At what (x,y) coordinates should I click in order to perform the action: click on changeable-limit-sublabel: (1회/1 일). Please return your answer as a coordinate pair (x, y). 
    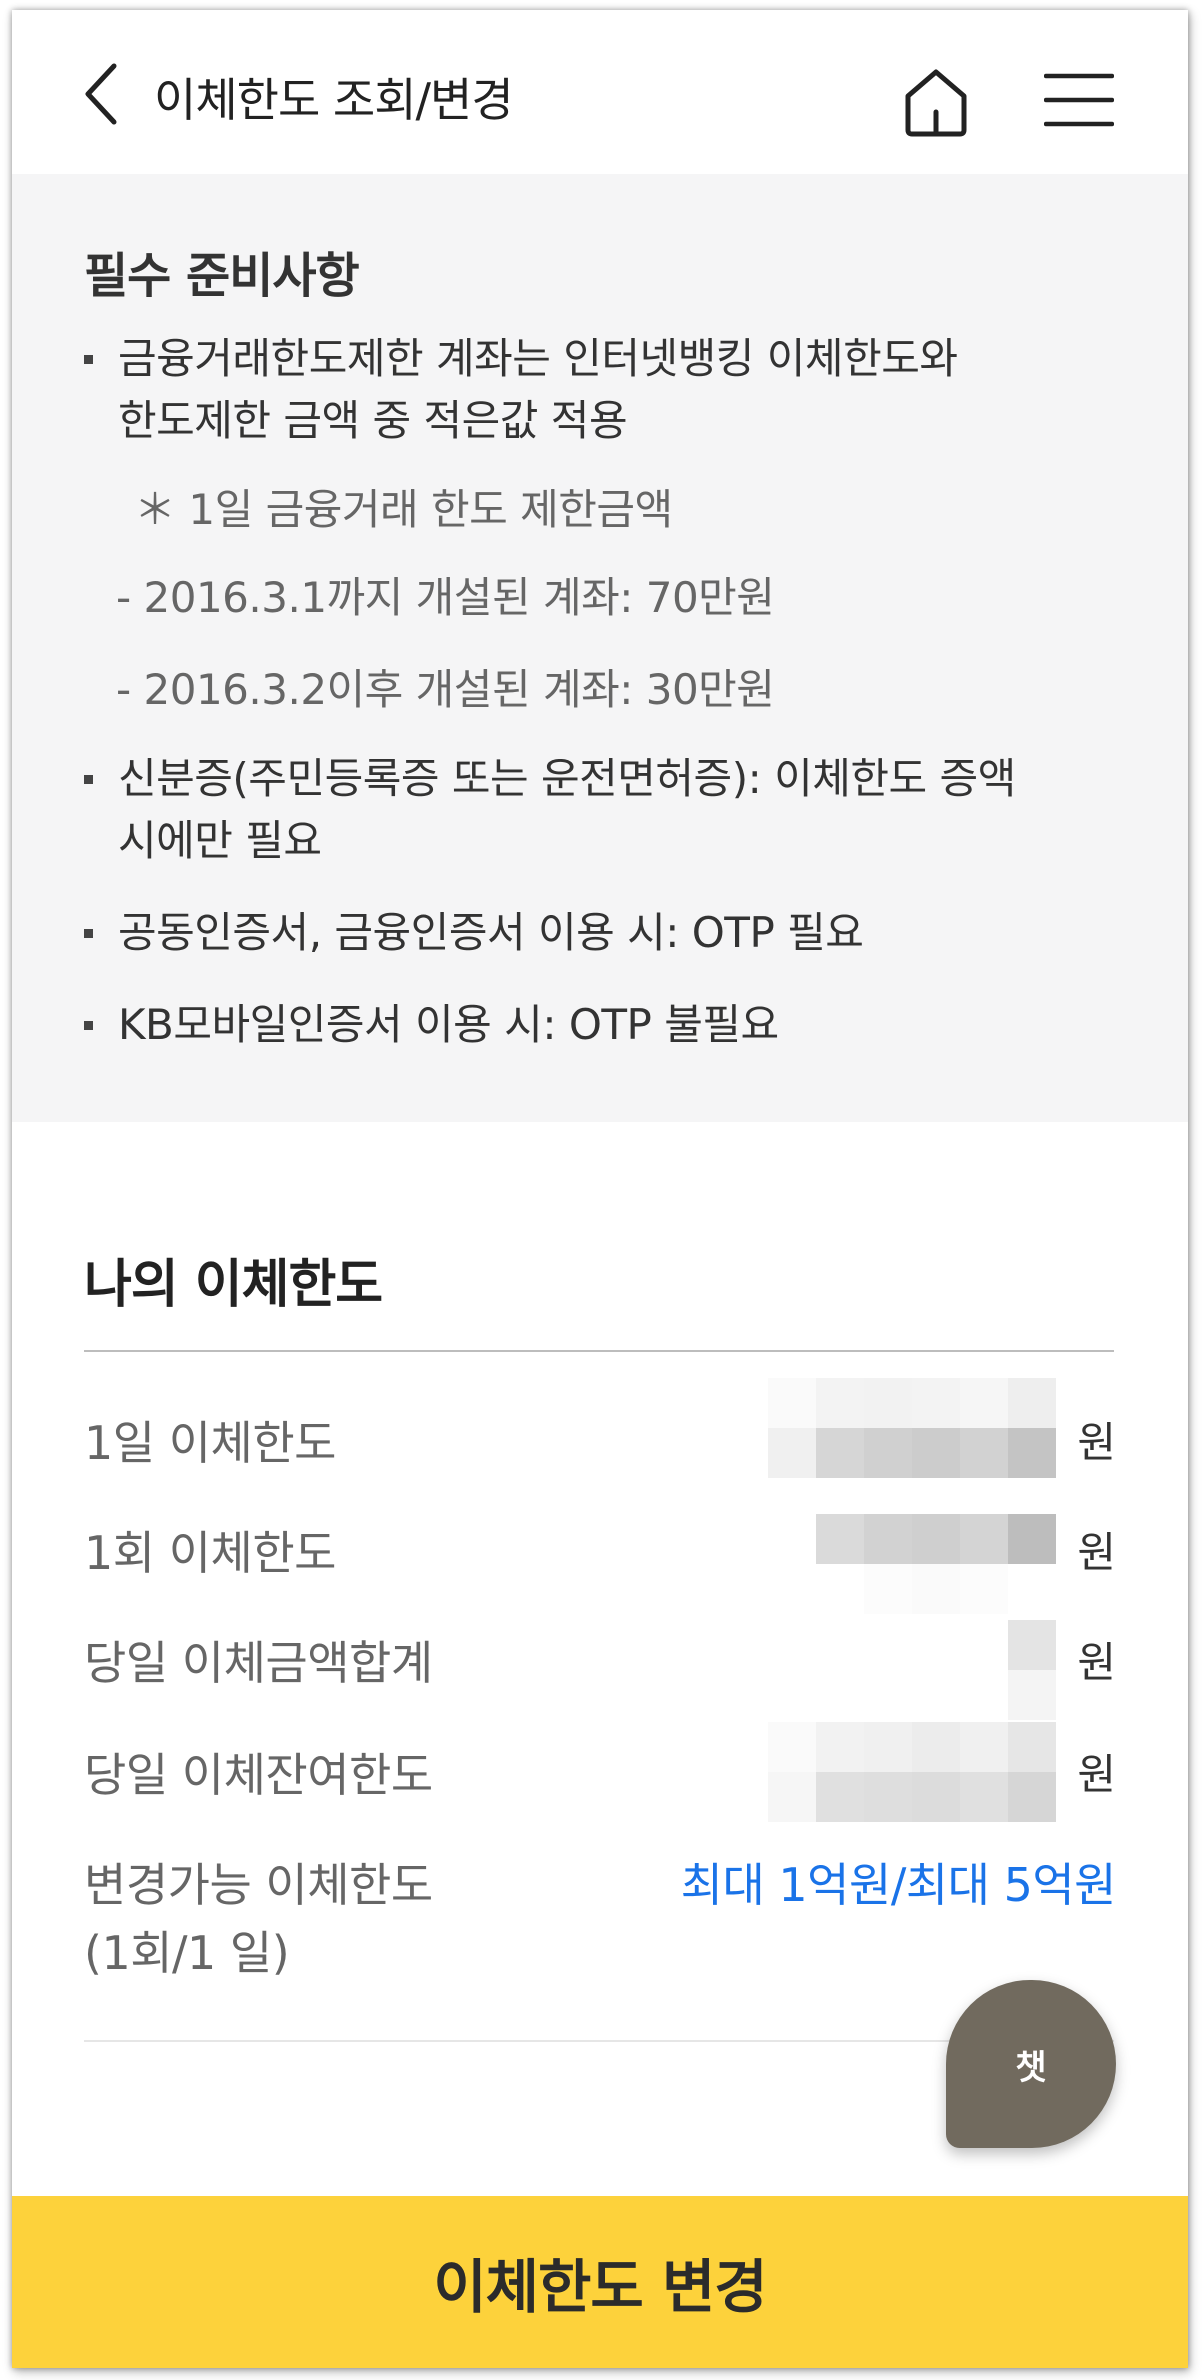
    Looking at the image, I should click on (187, 1953).